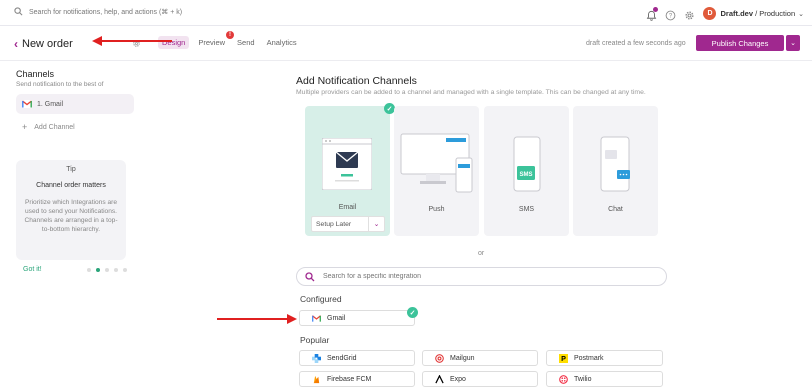  What do you see at coordinates (710, 13) in the screenshot?
I see `avatar: D` at bounding box center [710, 13].